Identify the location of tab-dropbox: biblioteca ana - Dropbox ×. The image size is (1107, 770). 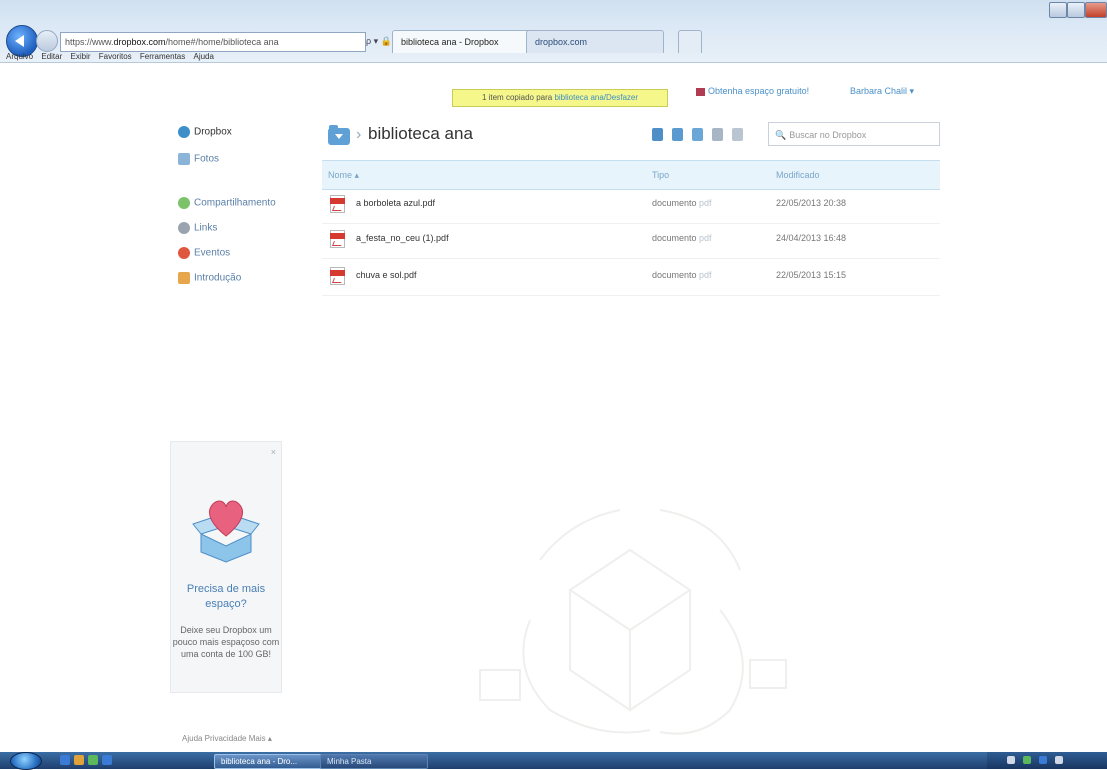
(466, 41).